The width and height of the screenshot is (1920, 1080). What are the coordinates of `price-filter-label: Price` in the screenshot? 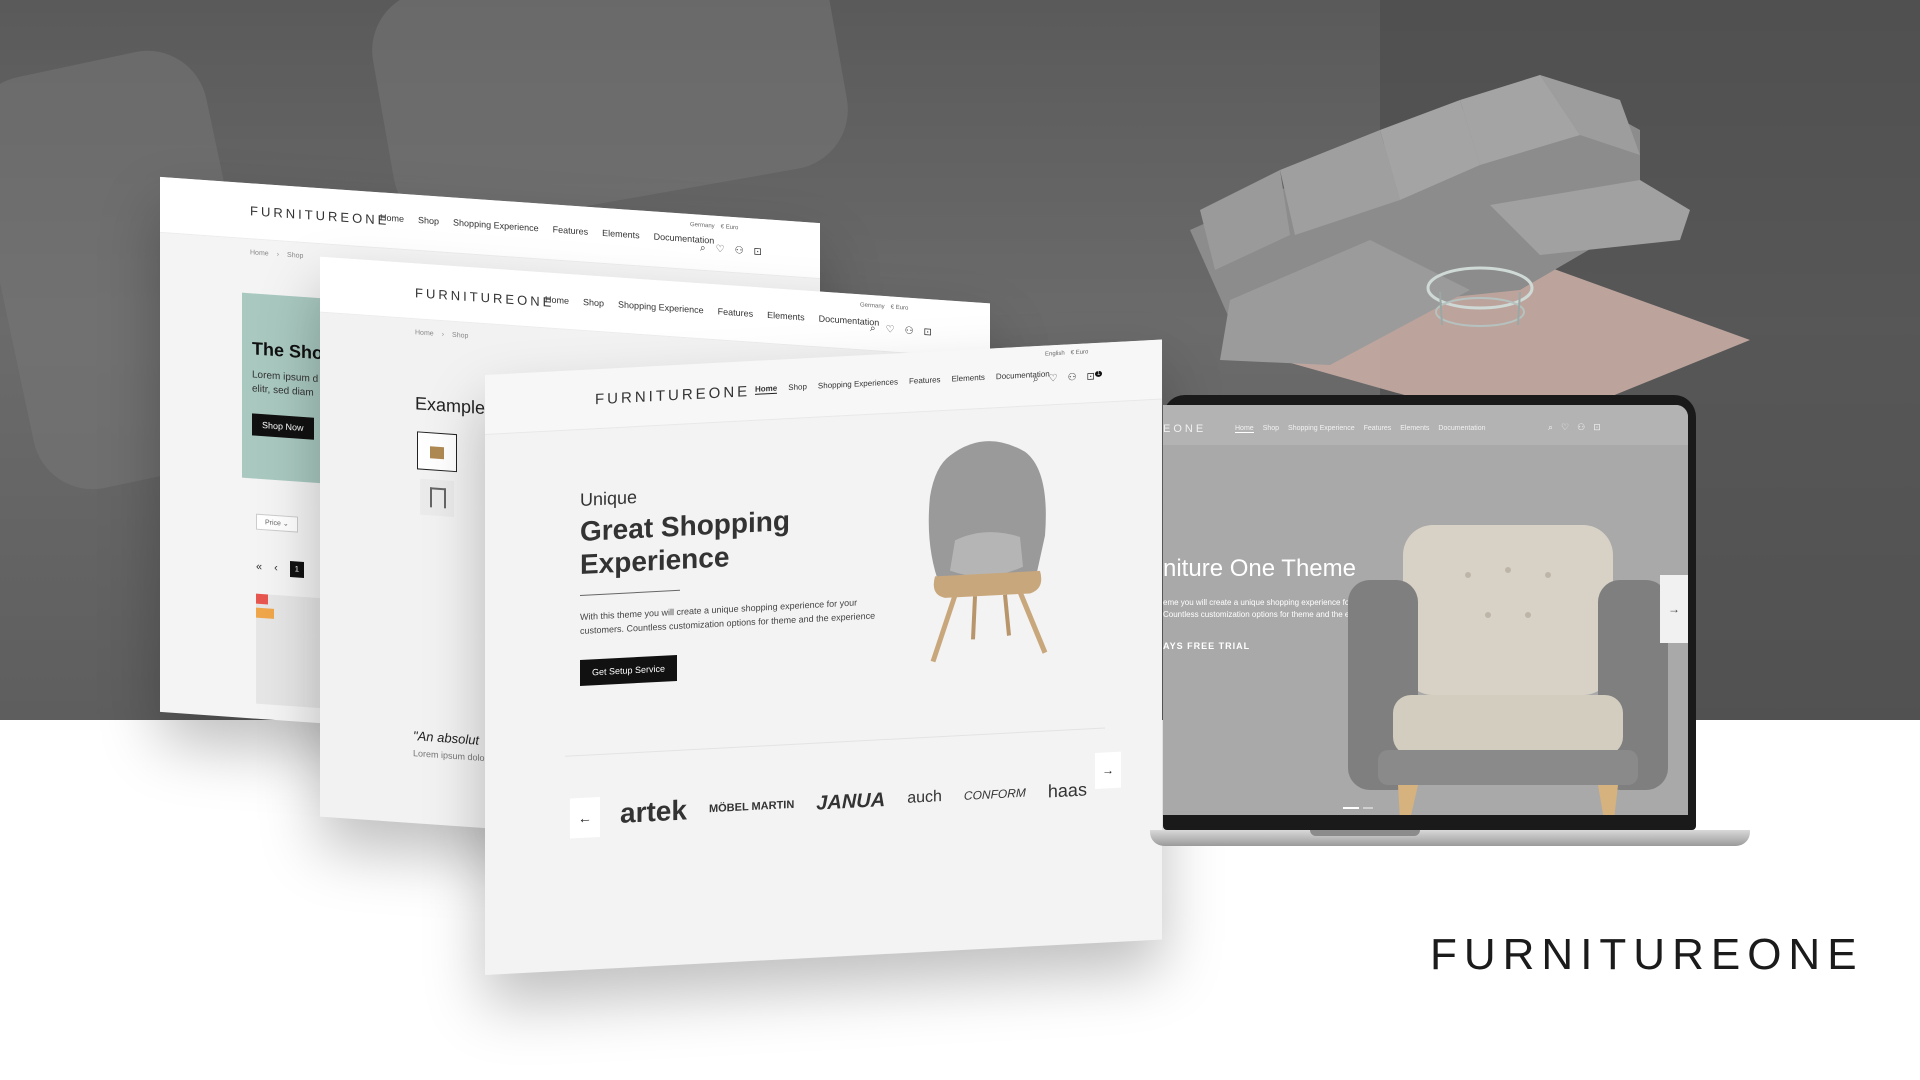 It's located at (273, 523).